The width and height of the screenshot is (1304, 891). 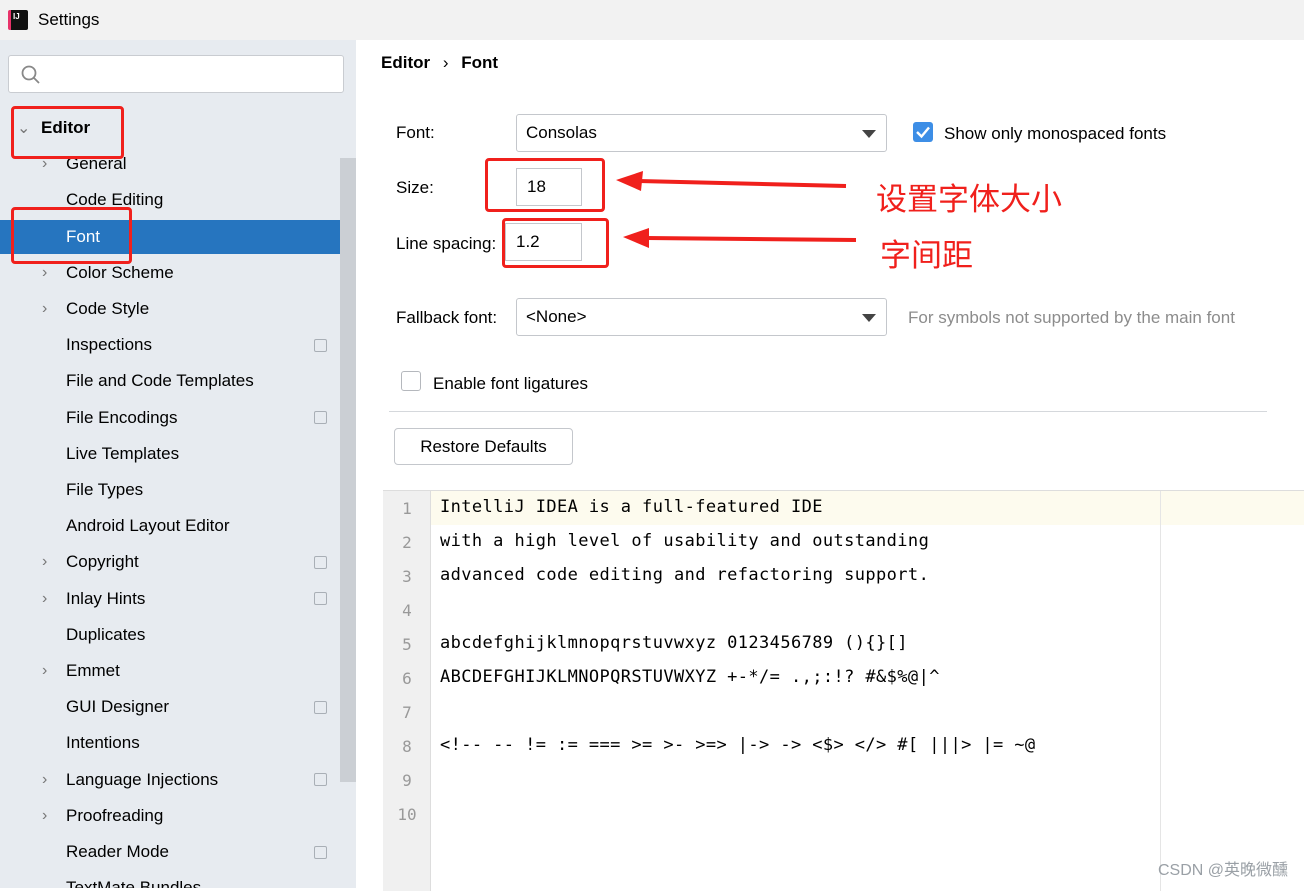 I want to click on sidebar-item-label: GUI Designer, so click(x=117, y=707).